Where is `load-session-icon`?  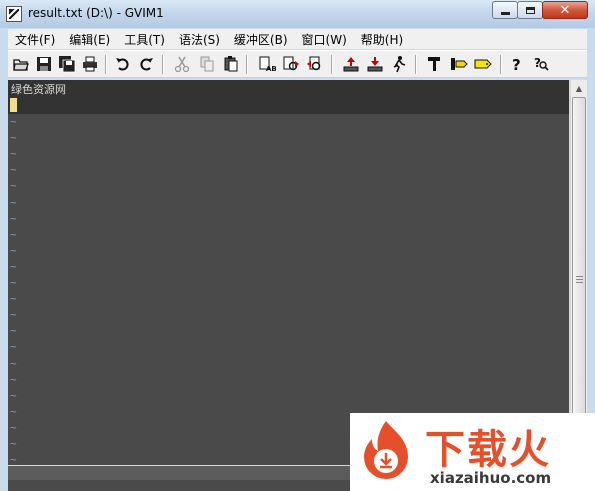
load-session-icon is located at coordinates (351, 64).